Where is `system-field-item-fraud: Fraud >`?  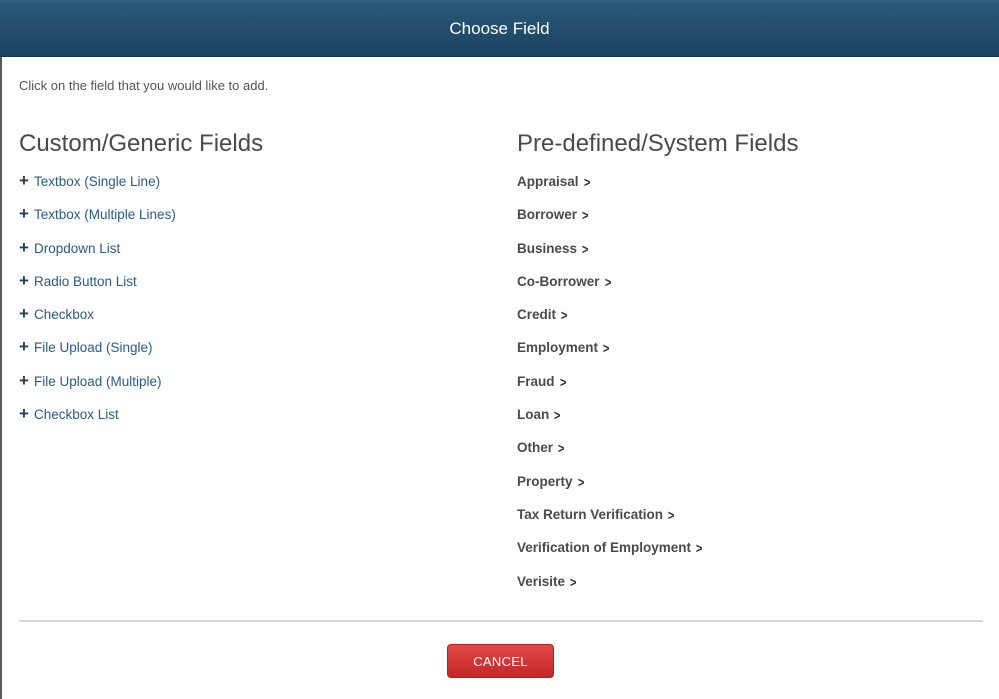
system-field-item-fraud: Fraud > is located at coordinates (610, 388).